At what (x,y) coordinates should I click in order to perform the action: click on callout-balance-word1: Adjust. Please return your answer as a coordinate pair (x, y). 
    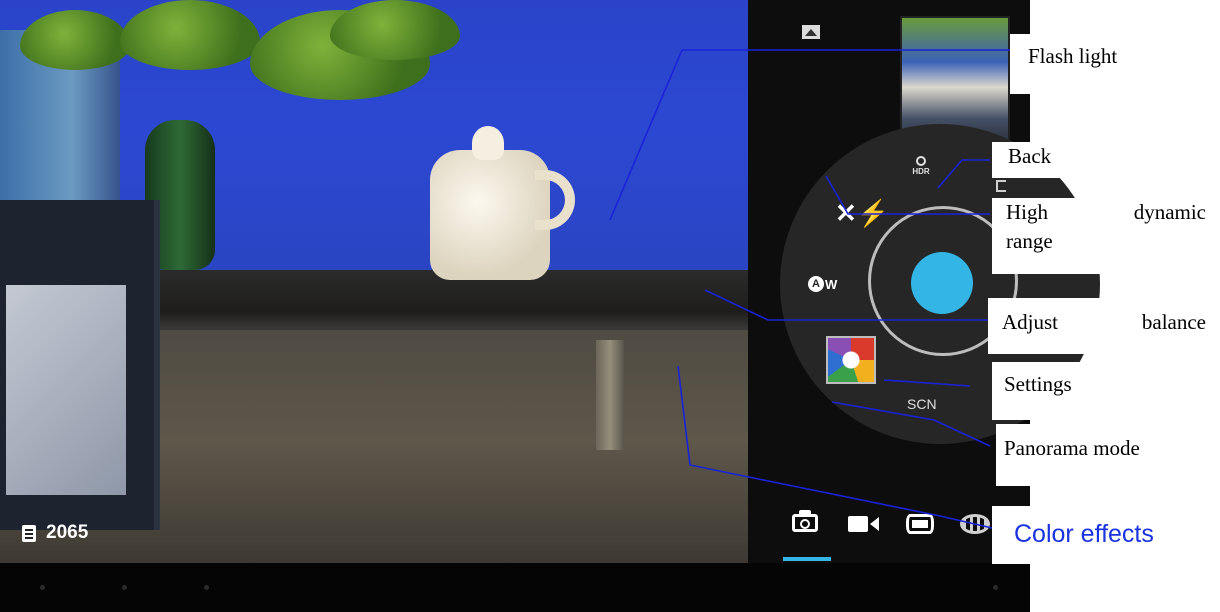
    Looking at the image, I should click on (1030, 322).